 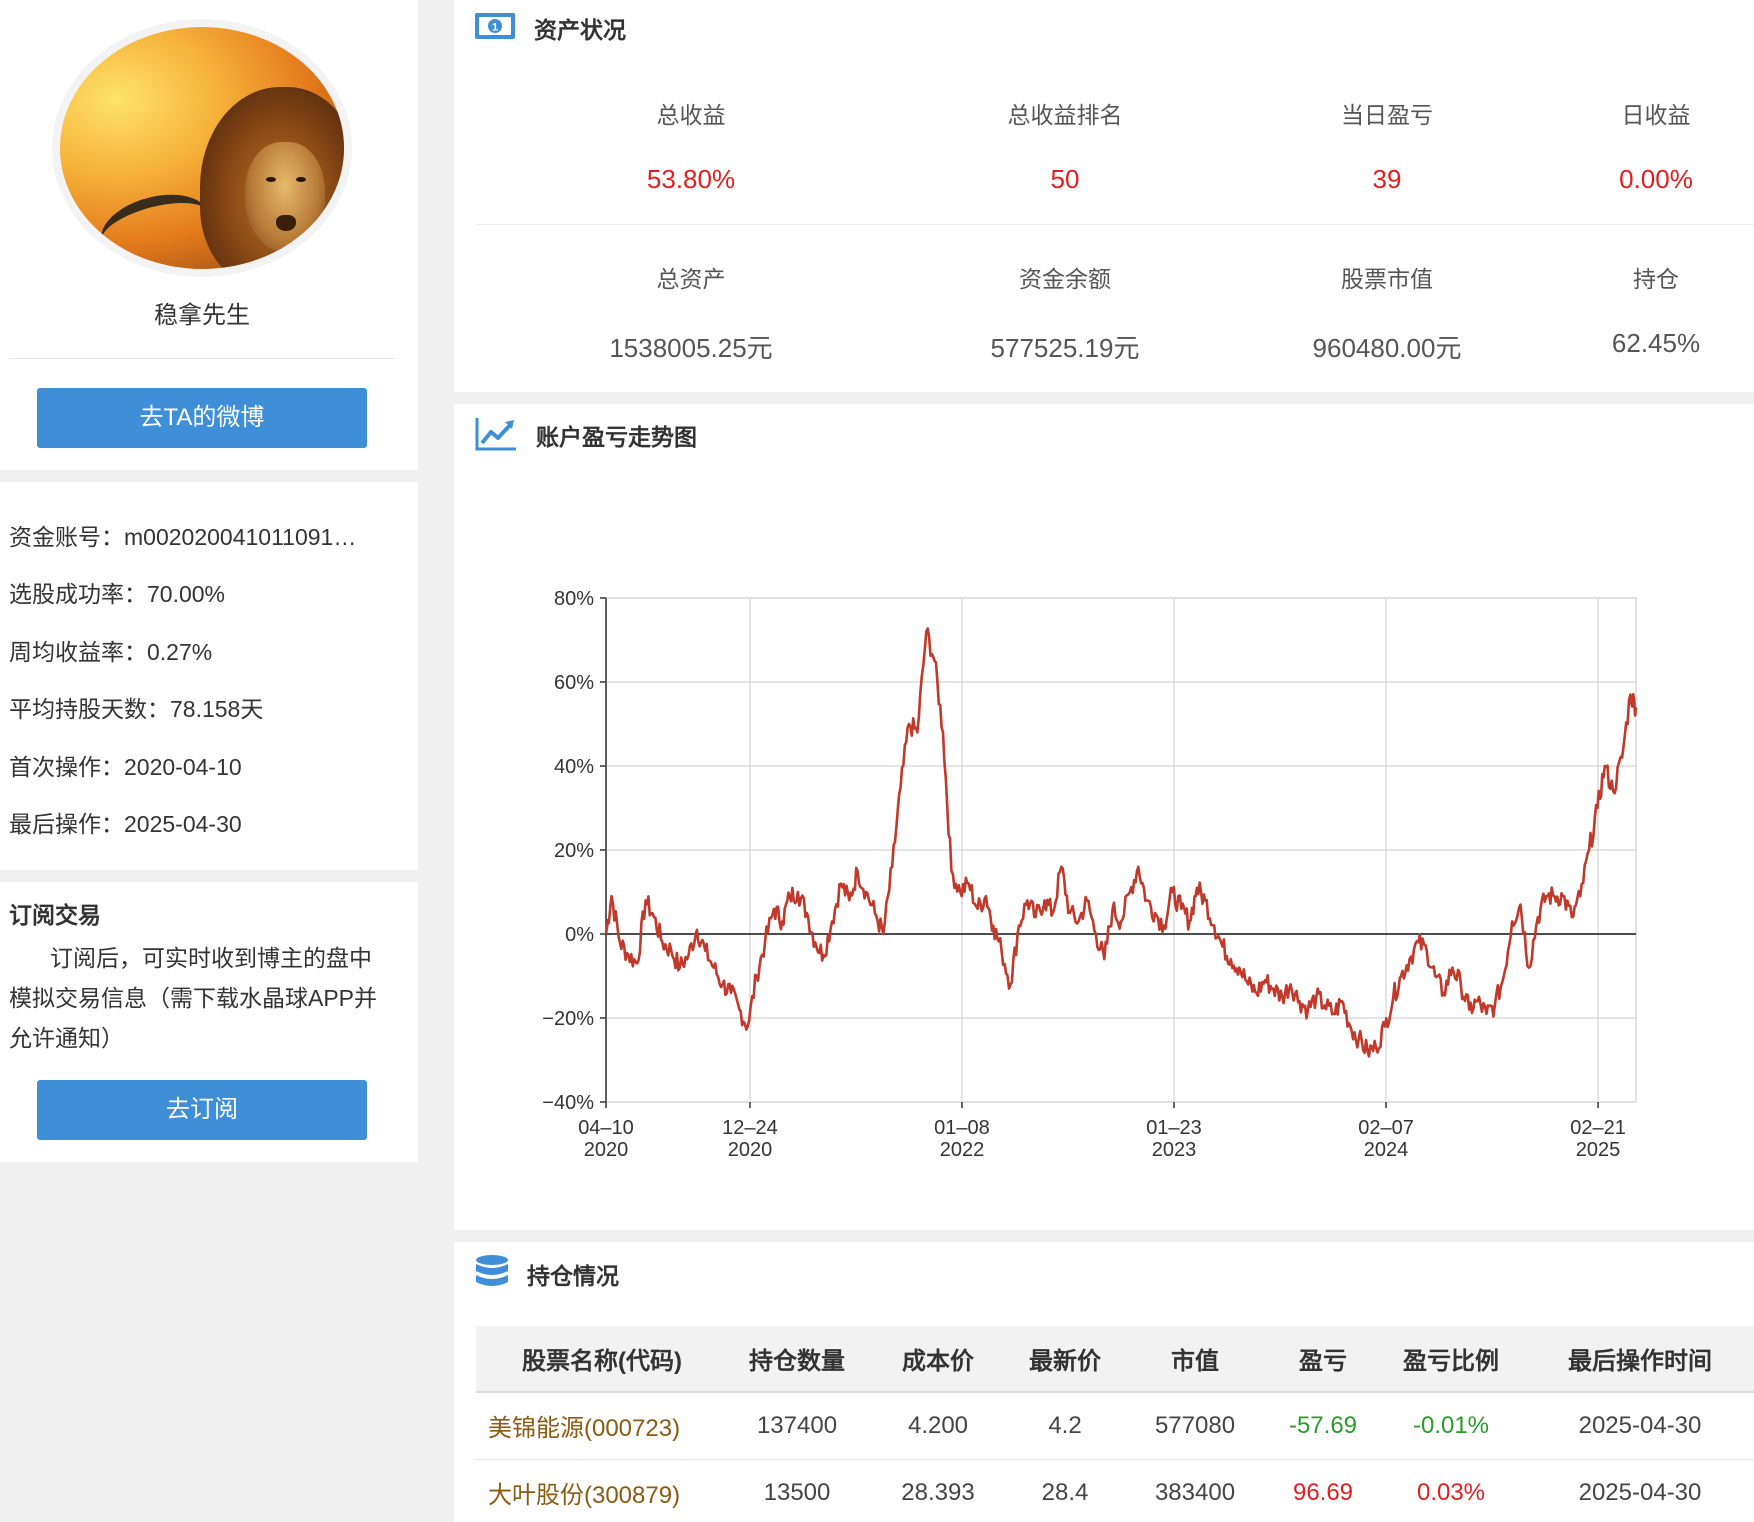 What do you see at coordinates (193, 998) in the screenshot?
I see `subscribe-description: 订阅后，可实时收到博主的盘中模拟交易信息（需下载水晶球APP并允许通知）` at bounding box center [193, 998].